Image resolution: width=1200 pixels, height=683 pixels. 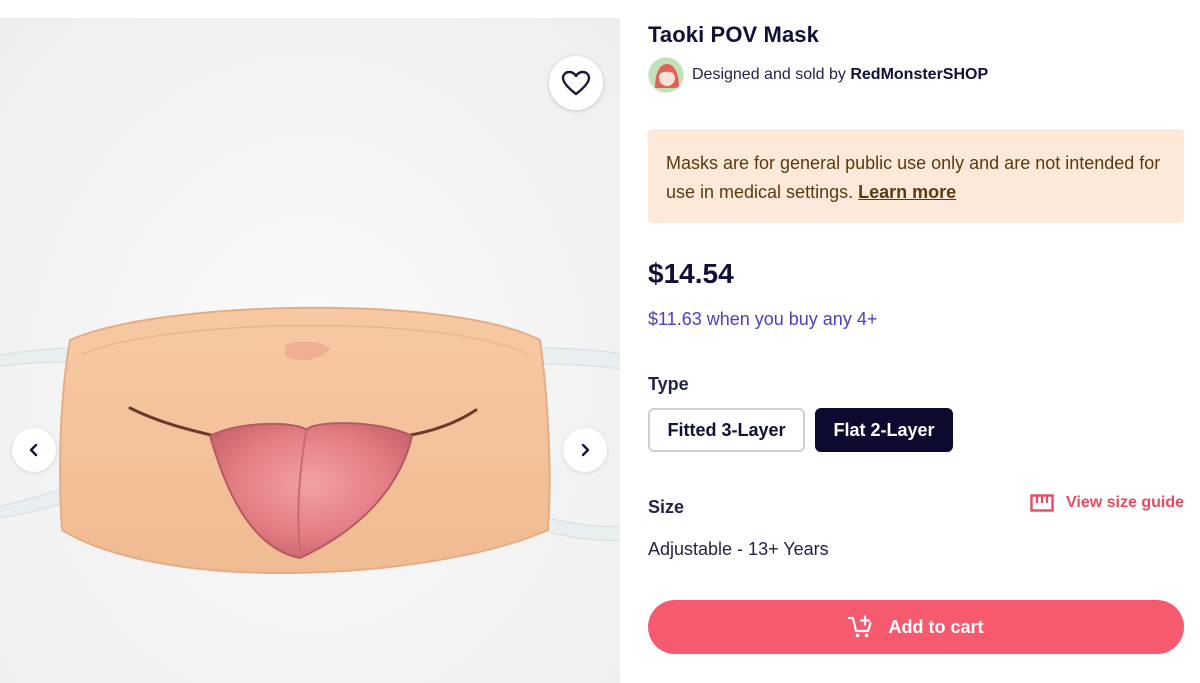 I want to click on add-to-cart-button: Add to cart, so click(x=916, y=627).